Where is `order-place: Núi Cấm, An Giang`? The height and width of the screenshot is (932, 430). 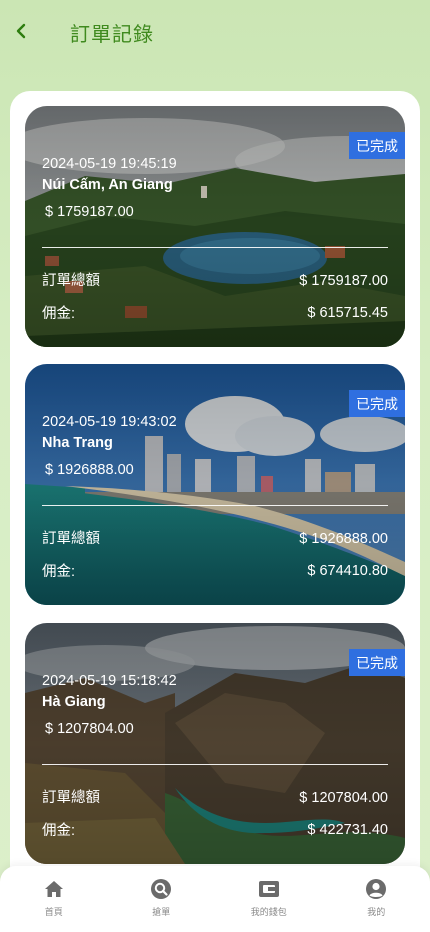
order-place: Núi Cấm, An Giang is located at coordinates (107, 185).